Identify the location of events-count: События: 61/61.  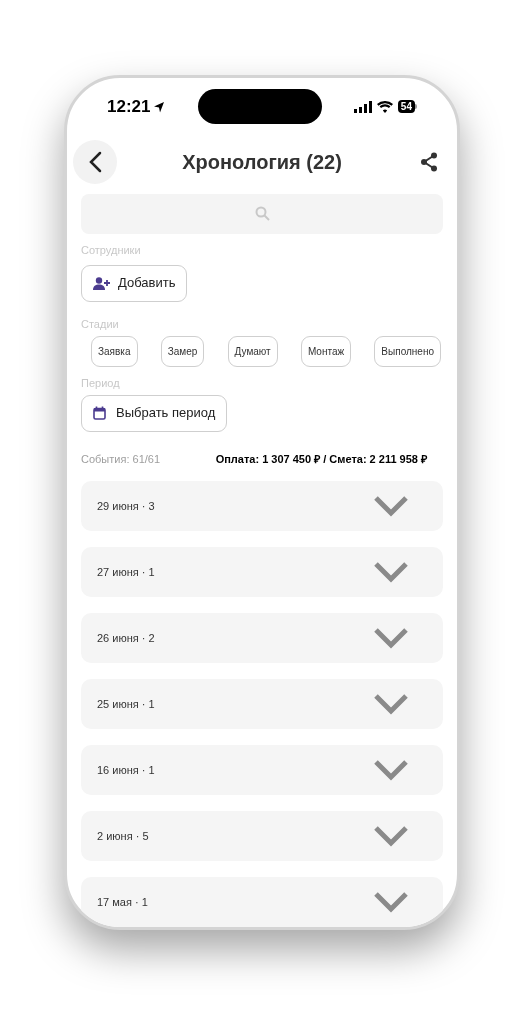
(121, 459).